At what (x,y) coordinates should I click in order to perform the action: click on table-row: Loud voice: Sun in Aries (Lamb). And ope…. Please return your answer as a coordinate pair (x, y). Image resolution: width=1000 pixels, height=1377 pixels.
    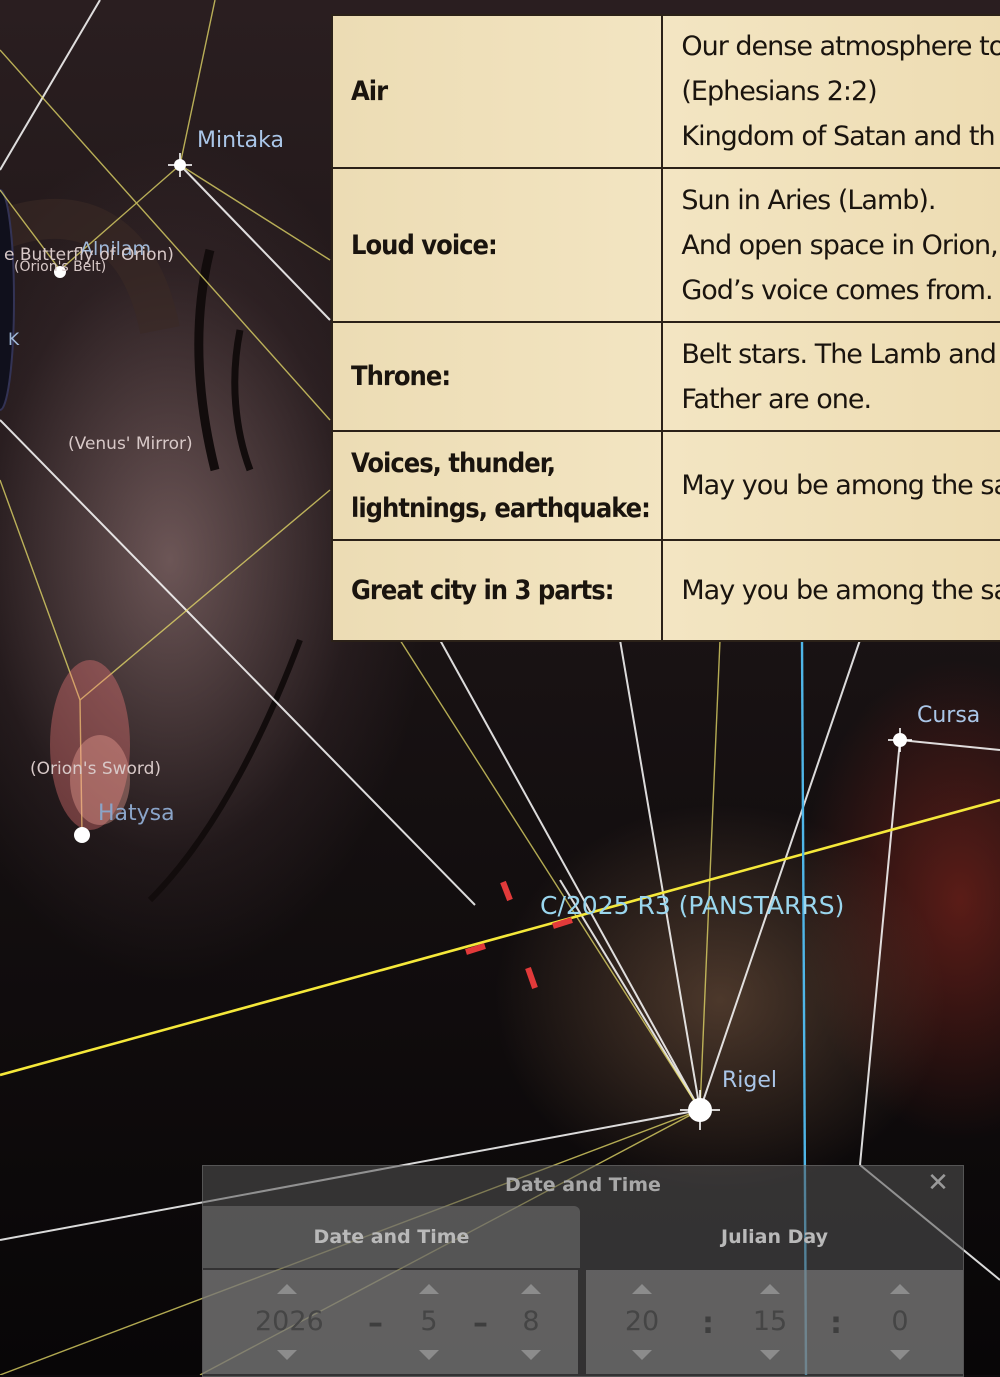
    Looking at the image, I should click on (665, 245).